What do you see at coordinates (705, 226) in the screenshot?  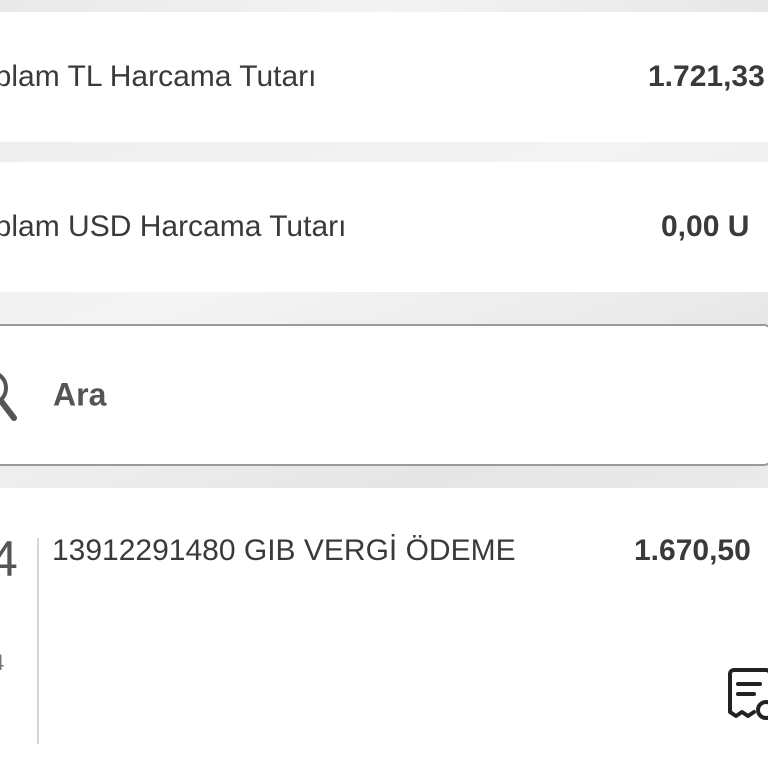 I see `summary-usd-value: 0,00 U` at bounding box center [705, 226].